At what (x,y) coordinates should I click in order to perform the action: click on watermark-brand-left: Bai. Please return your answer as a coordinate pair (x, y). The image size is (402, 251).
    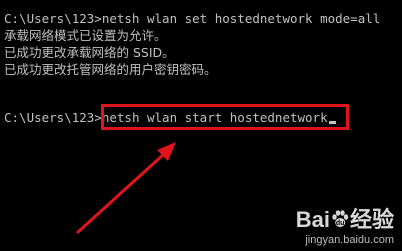
    Looking at the image, I should click on (312, 220).